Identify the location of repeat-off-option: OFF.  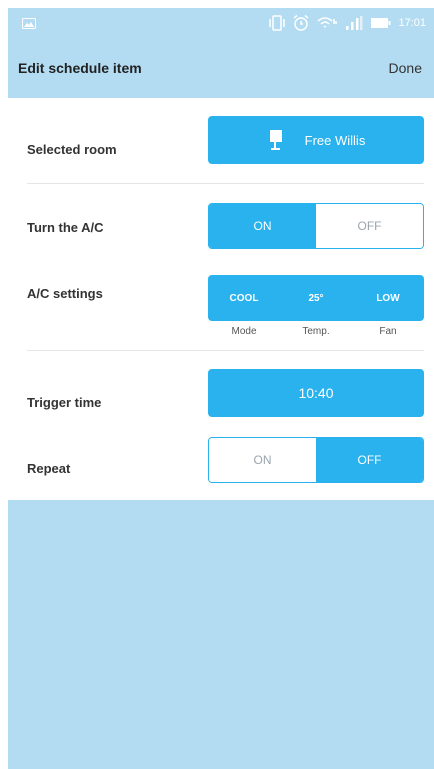
(369, 460).